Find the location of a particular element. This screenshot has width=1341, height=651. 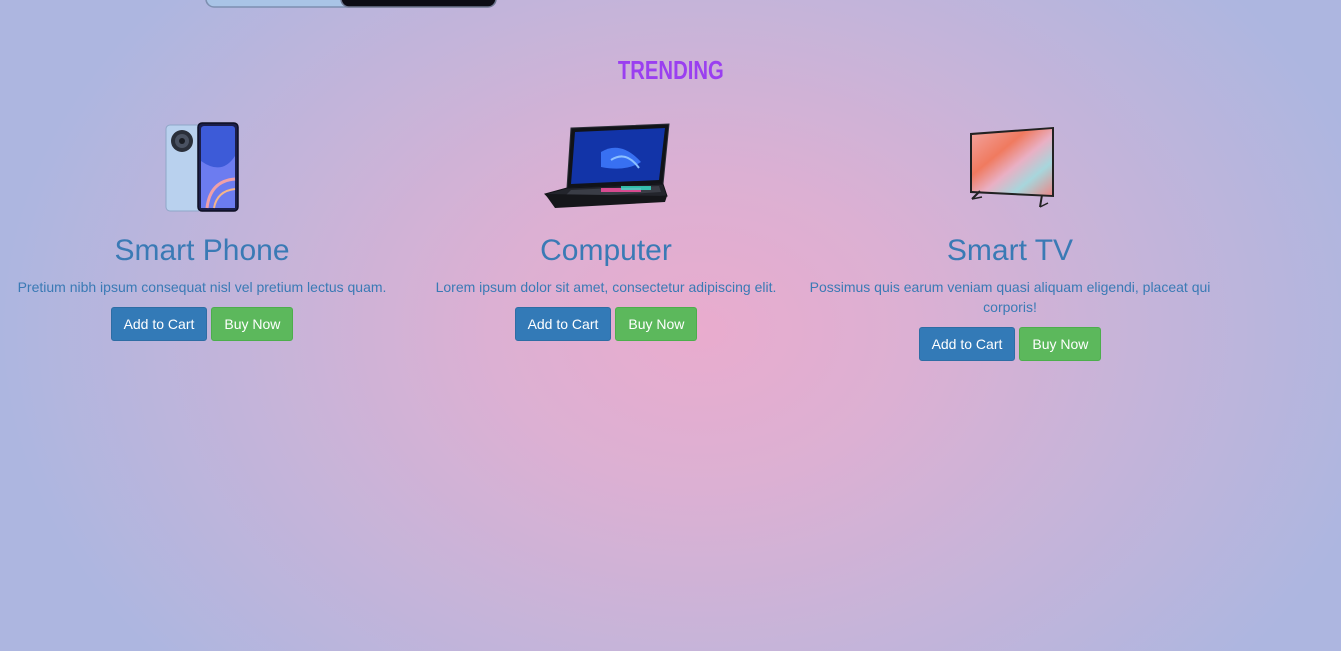

television-image is located at coordinates (1010, 167).